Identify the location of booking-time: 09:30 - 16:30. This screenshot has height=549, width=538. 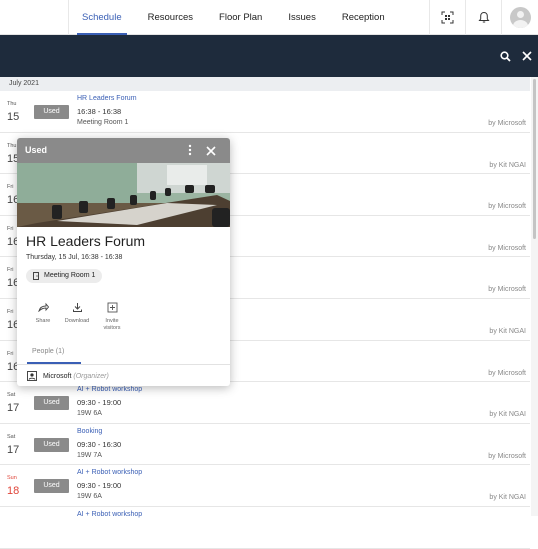
(99, 444).